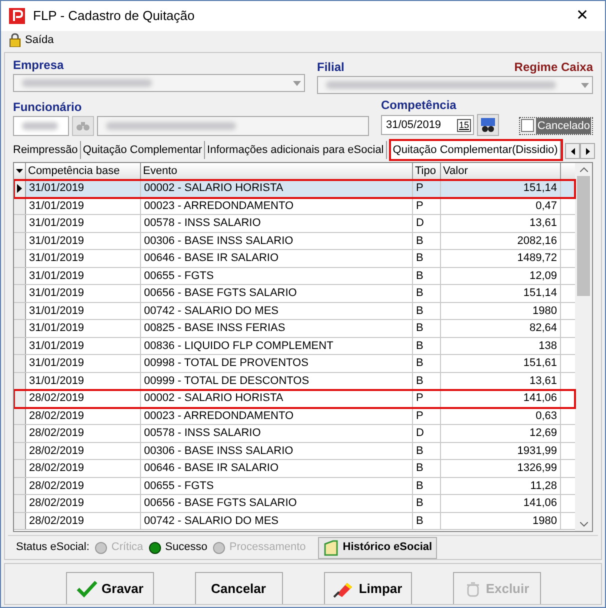  I want to click on table-row: 31/01/2019 00655 - FGTS B 12,09, so click(294, 276).